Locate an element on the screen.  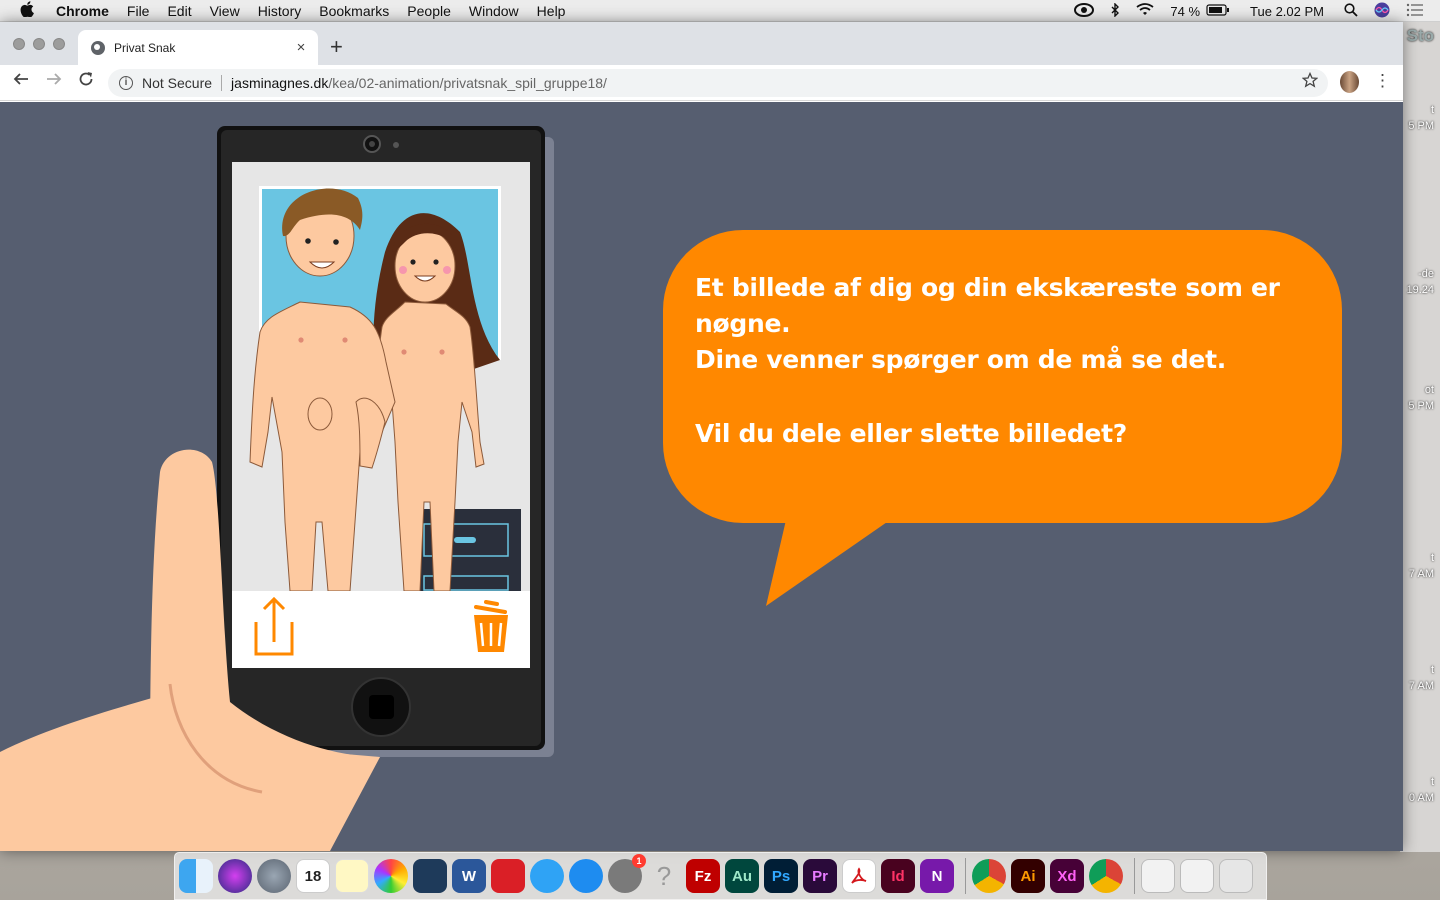
menu-edit: Edit is located at coordinates (179, 11).